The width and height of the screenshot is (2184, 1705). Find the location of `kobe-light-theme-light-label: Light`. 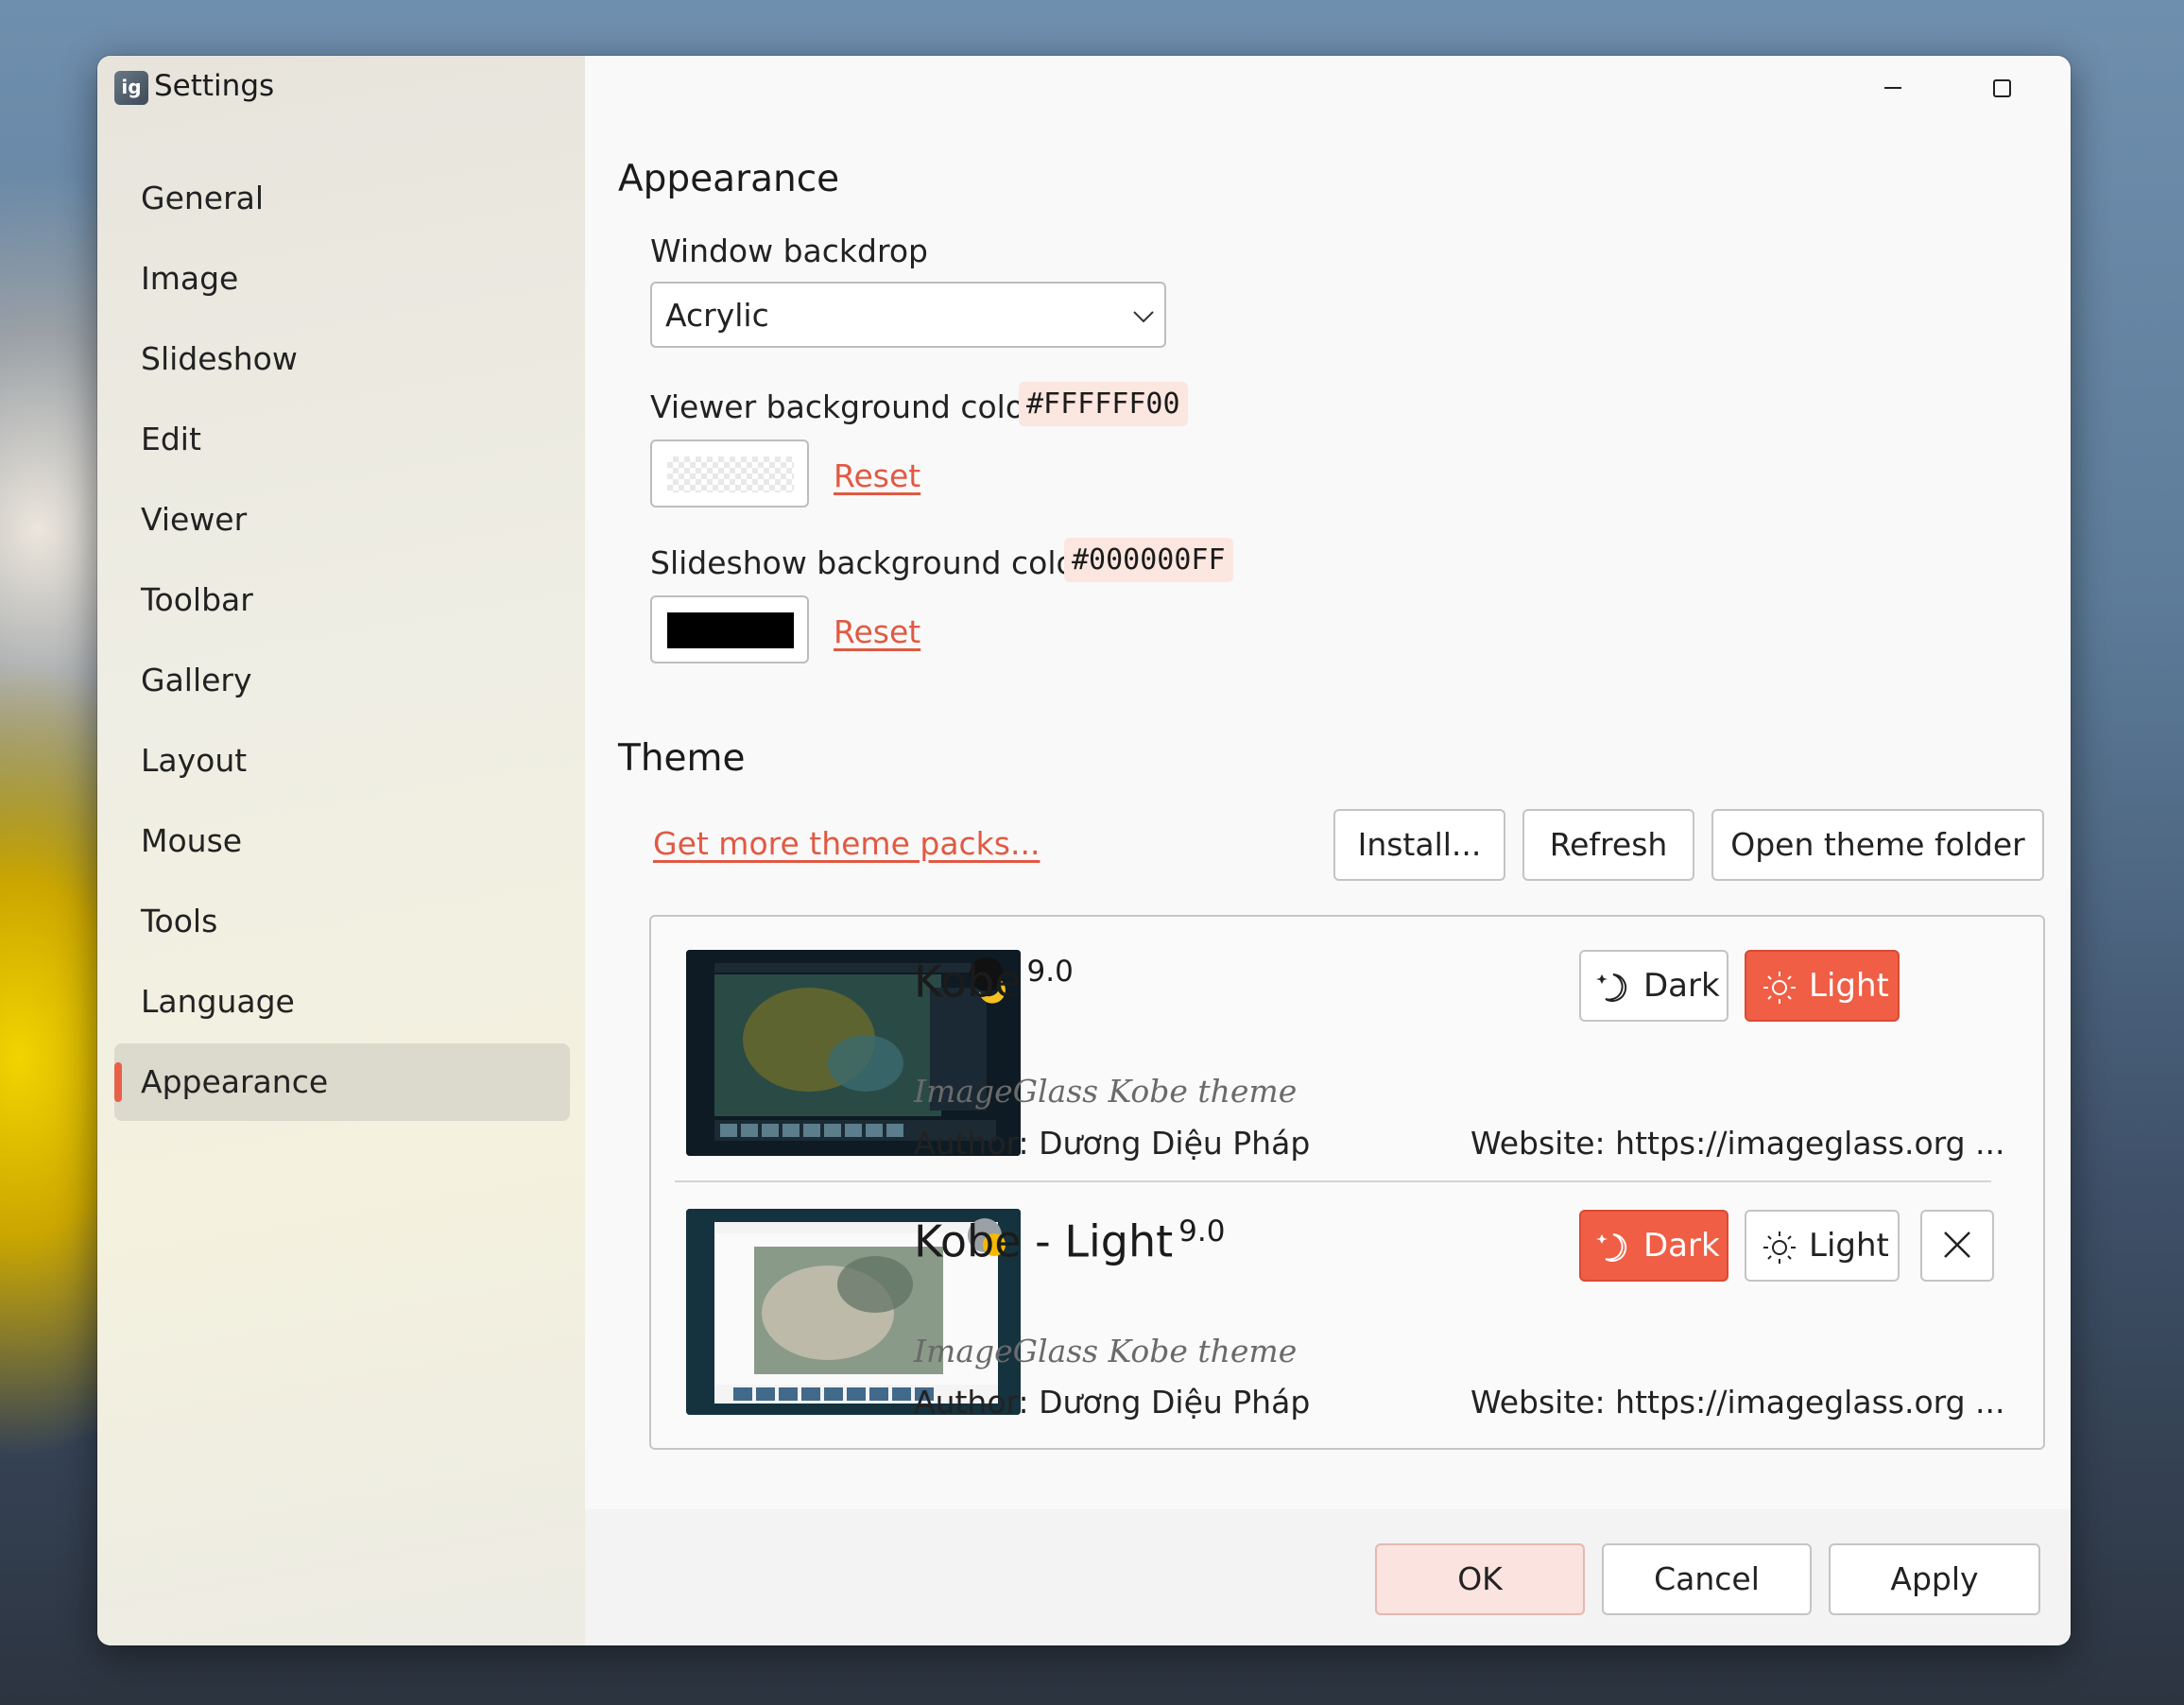

kobe-light-theme-light-label: Light is located at coordinates (1849, 1246).